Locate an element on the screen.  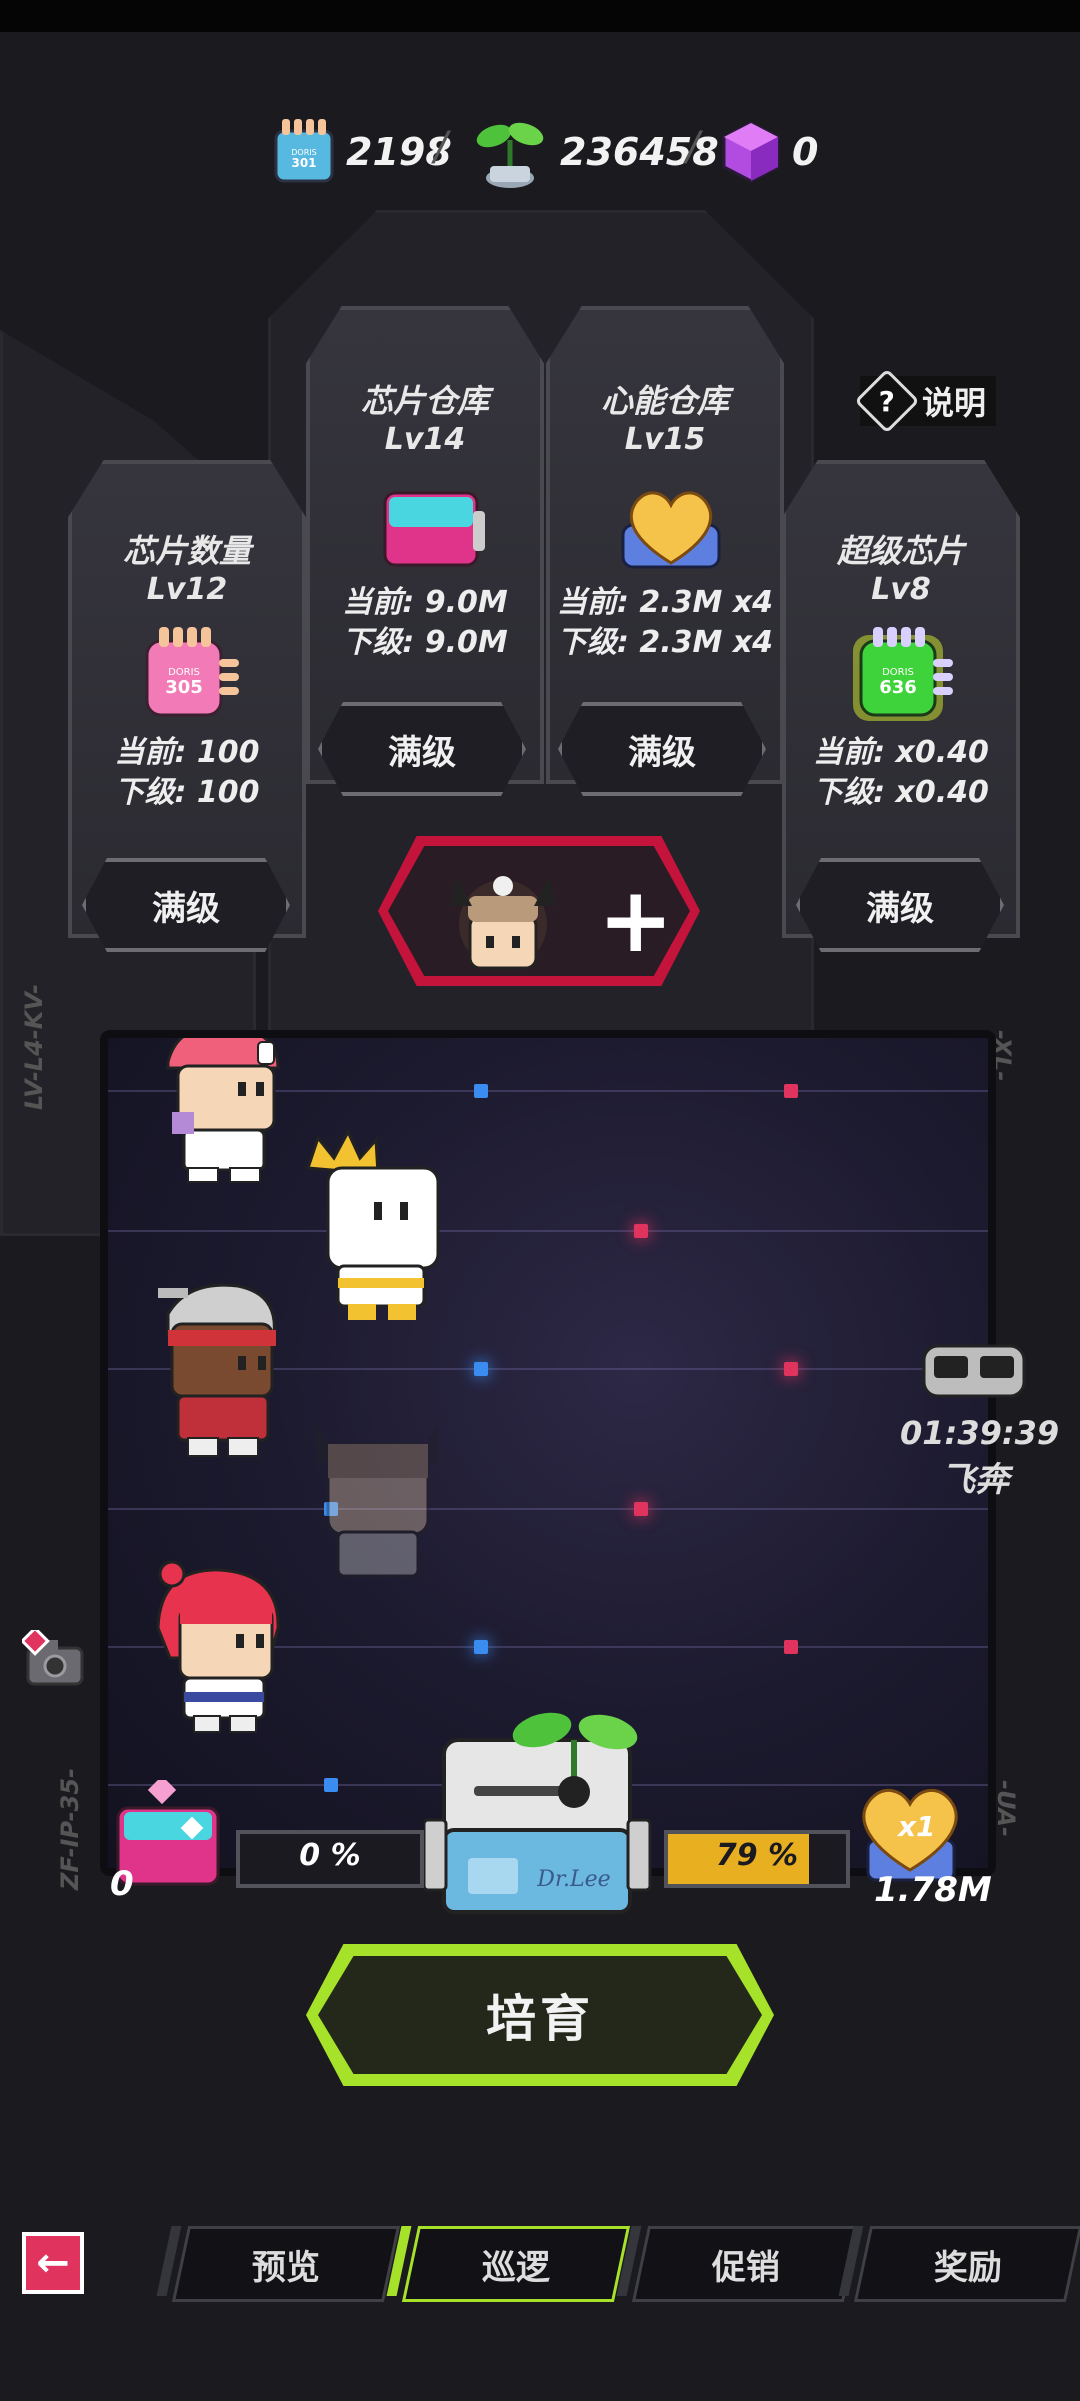
add-character-button: + is located at coordinates (539, 911).